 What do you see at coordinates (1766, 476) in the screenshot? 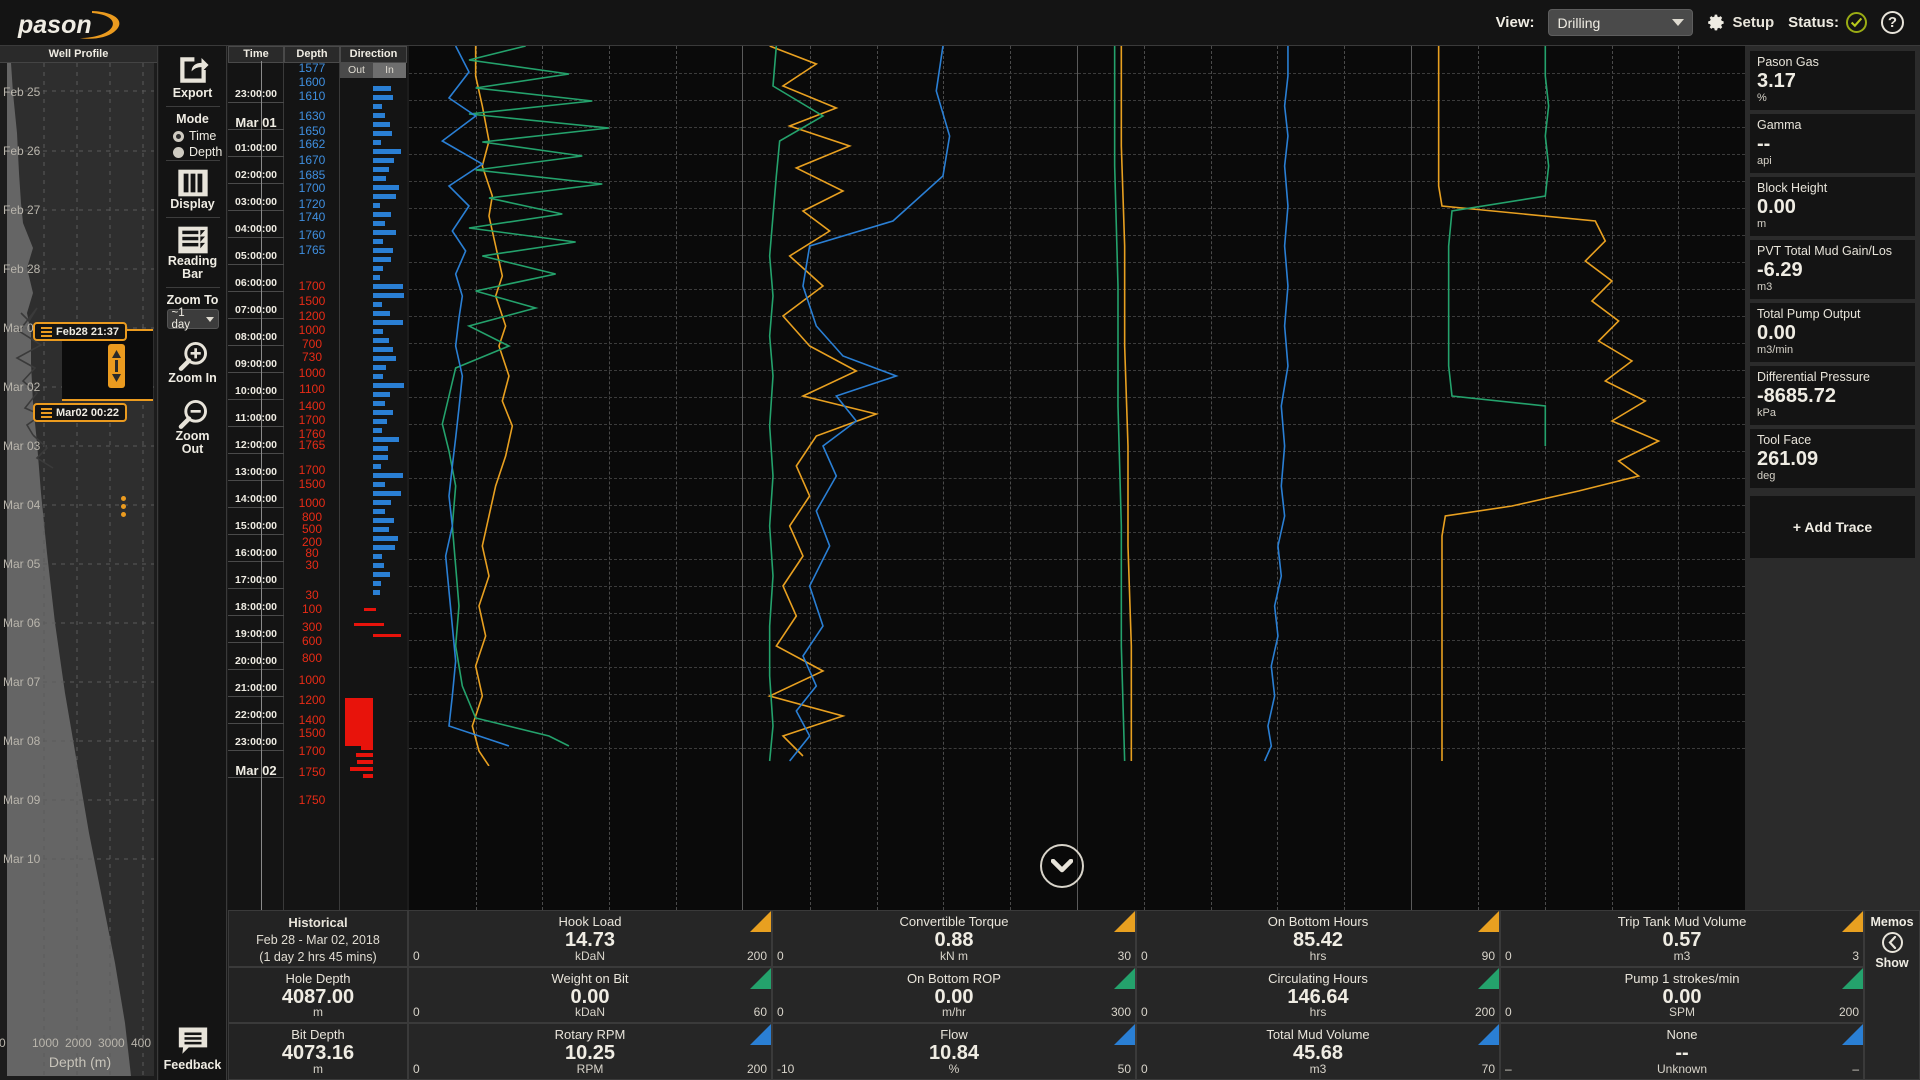
I see `readout-unit: deg` at bounding box center [1766, 476].